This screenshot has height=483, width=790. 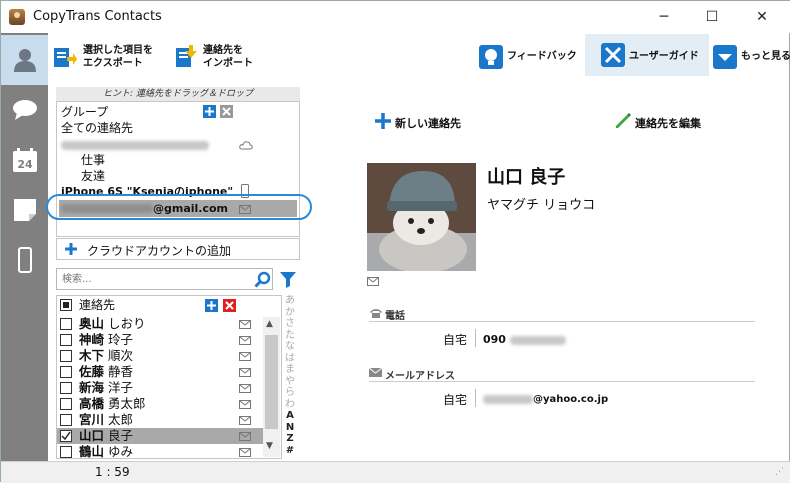 I want to click on scroll-up-icon: ▲, so click(x=269, y=324).